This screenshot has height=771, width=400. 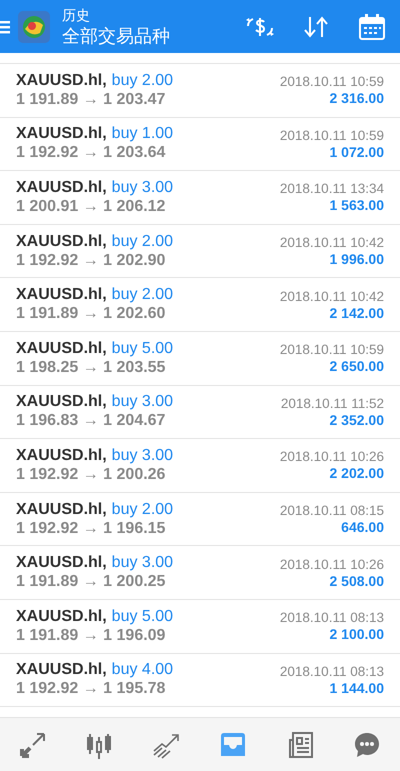 I want to click on app-logo-icon, so click(x=34, y=26).